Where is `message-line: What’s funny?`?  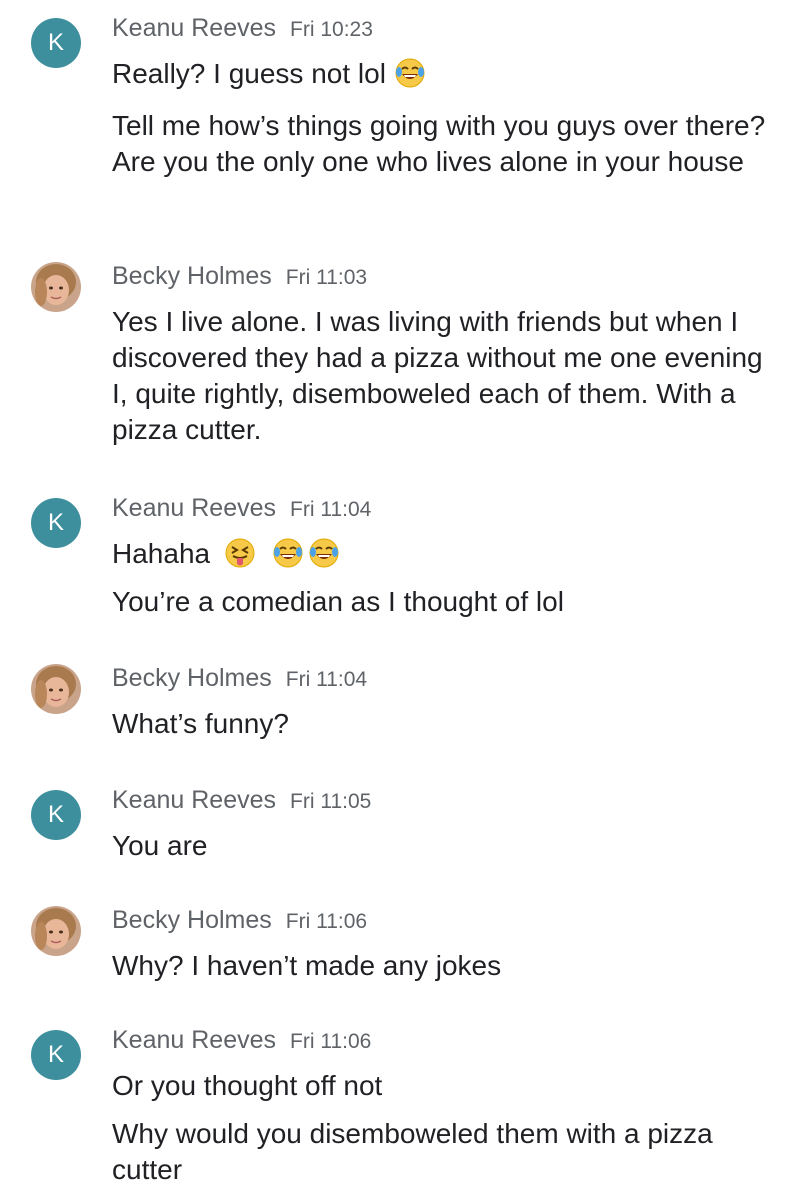 message-line: What’s funny? is located at coordinates (442, 724).